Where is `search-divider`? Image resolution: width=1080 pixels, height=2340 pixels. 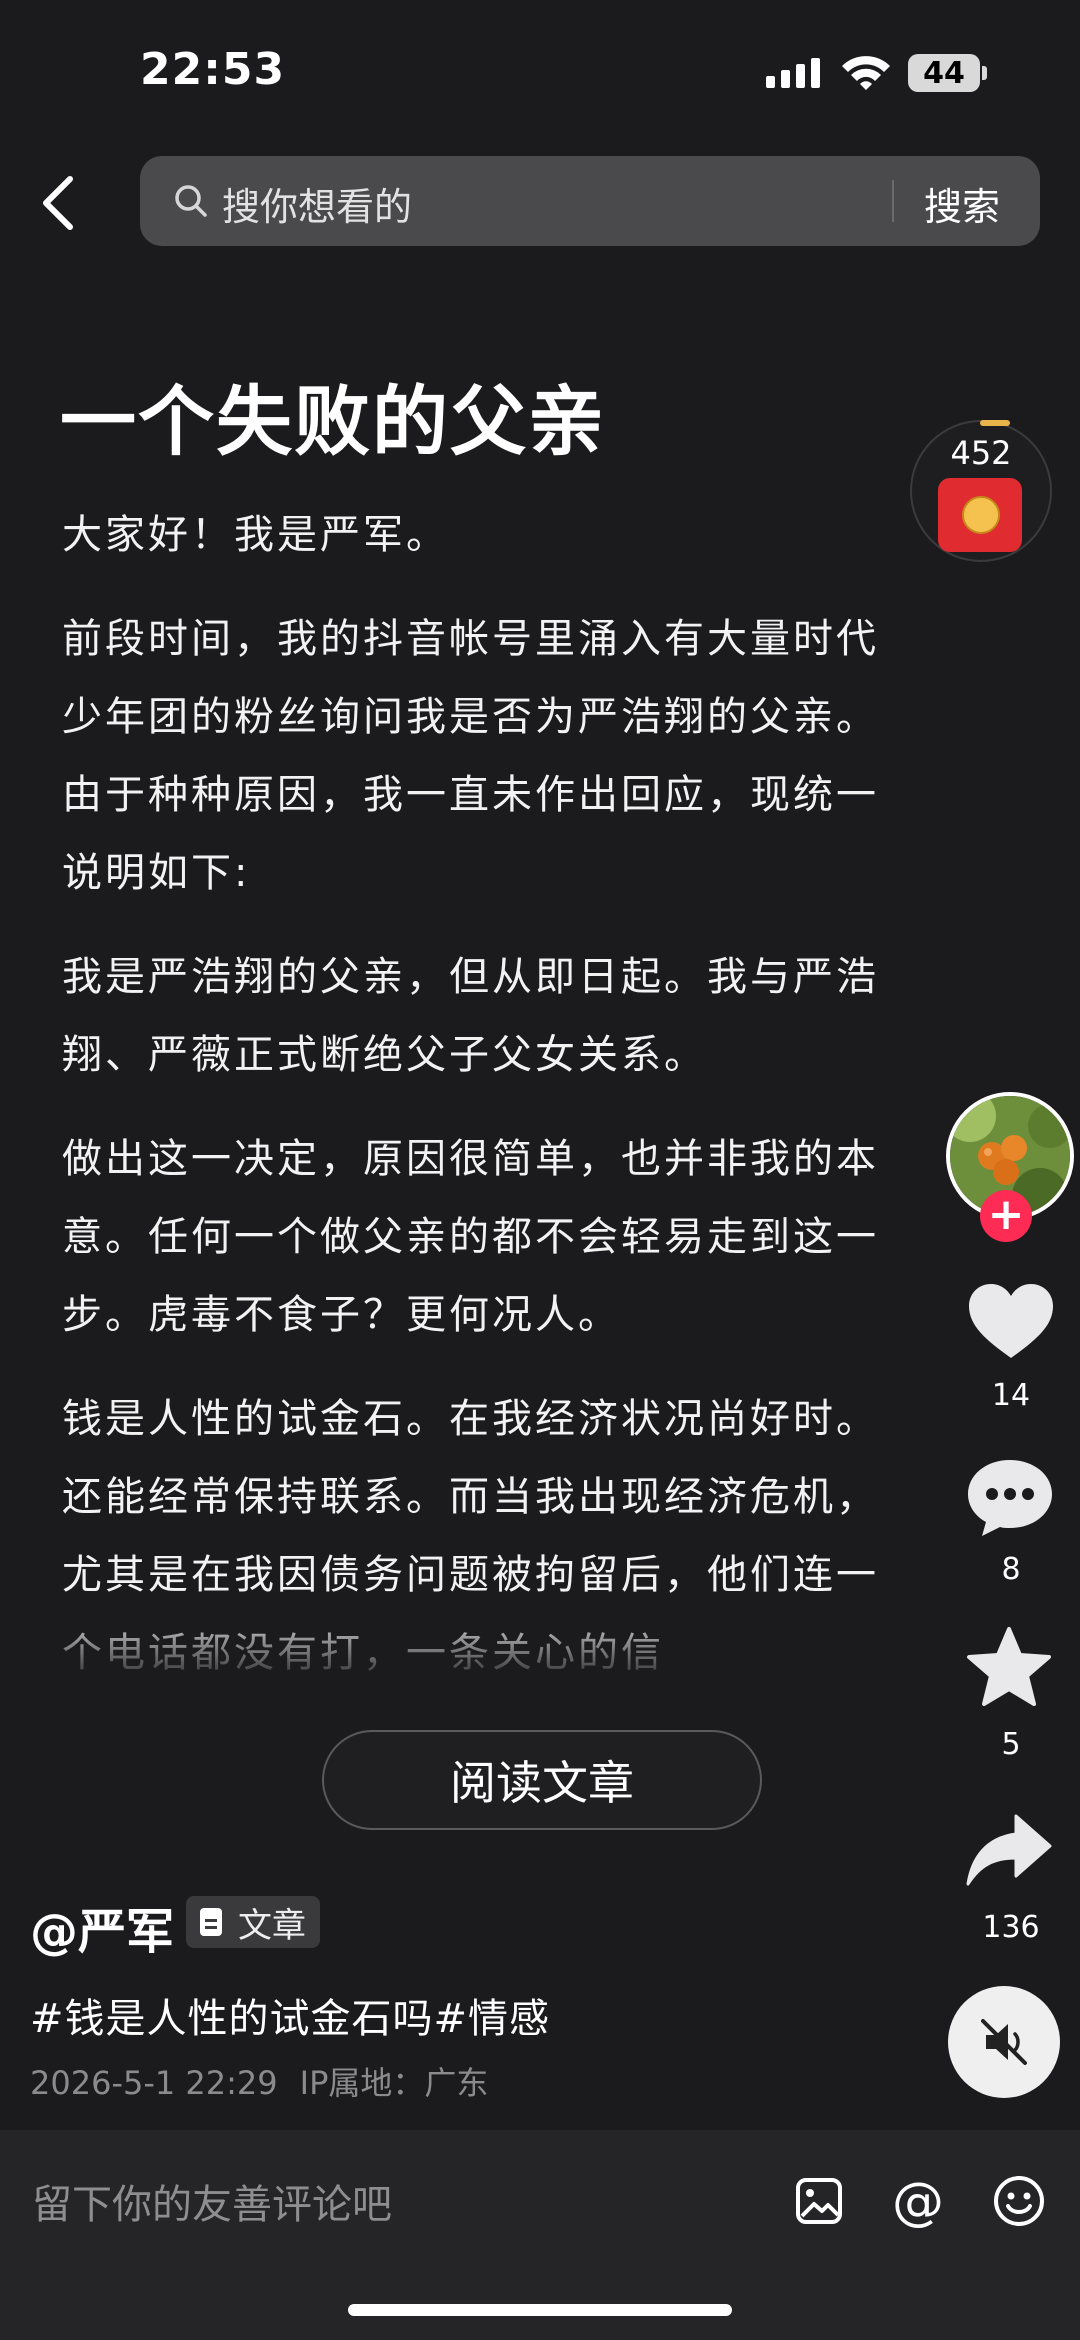 search-divider is located at coordinates (893, 201).